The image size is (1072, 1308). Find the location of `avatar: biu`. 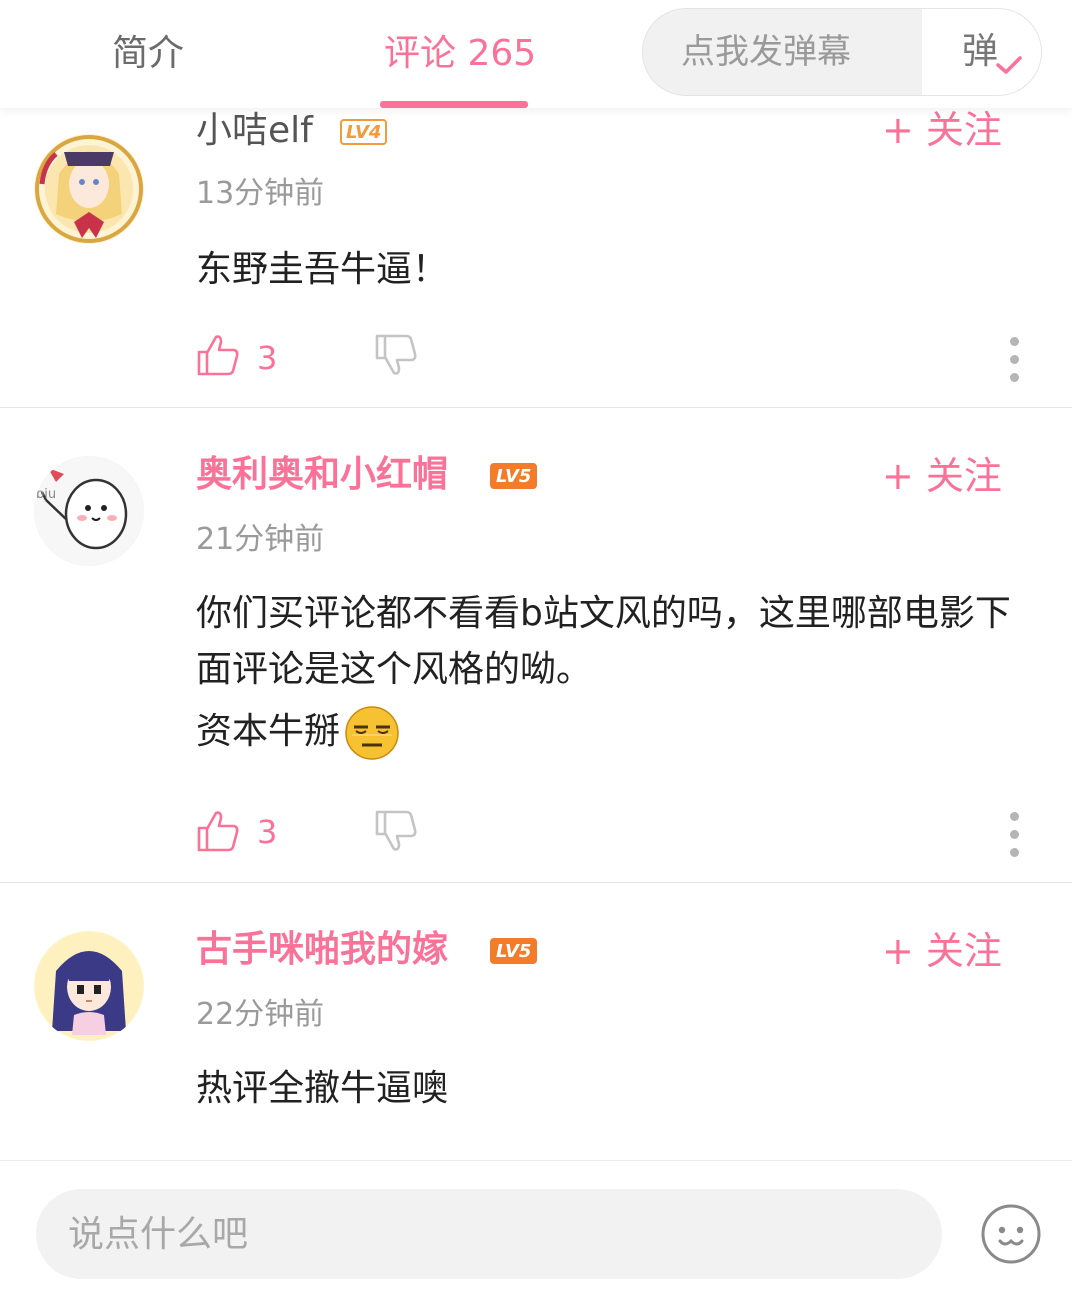

avatar: biu is located at coordinates (89, 511).